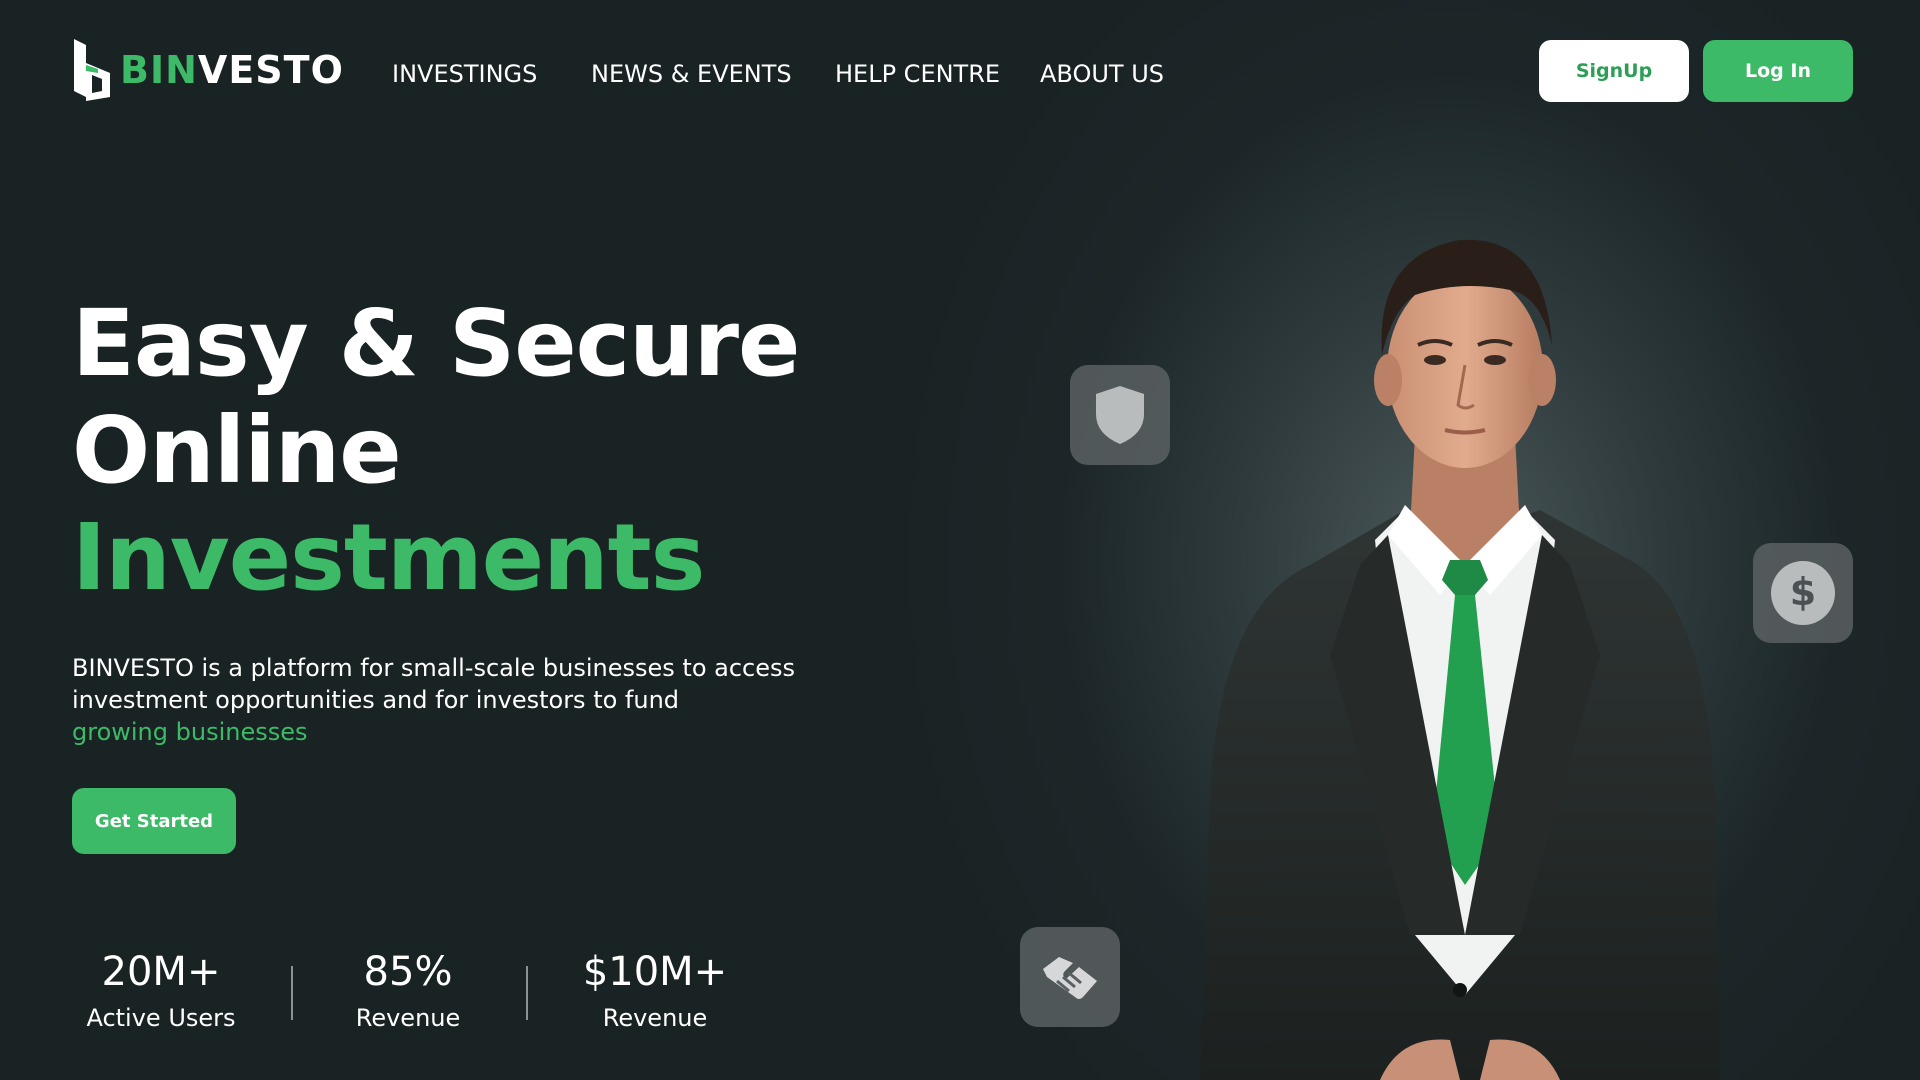 The width and height of the screenshot is (1920, 1080). I want to click on stat-revenue-percent: 85% Revenue, so click(408, 991).